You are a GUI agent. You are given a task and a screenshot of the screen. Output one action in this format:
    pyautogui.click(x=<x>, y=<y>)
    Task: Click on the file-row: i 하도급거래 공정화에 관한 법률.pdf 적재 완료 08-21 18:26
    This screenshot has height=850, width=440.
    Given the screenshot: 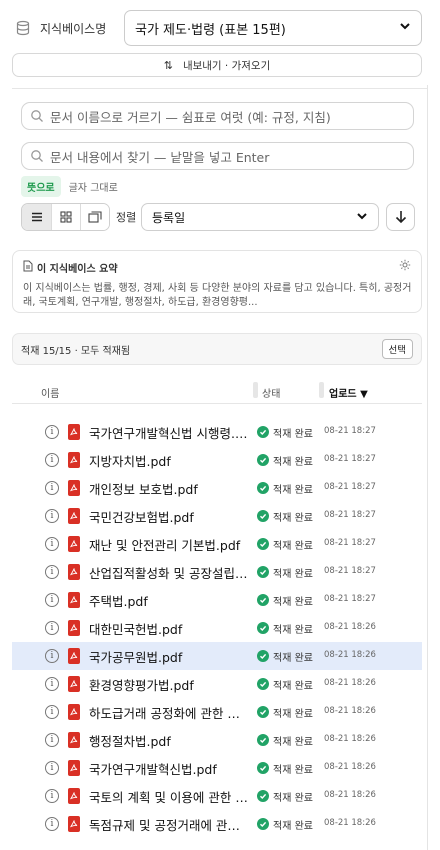 What is the action you would take?
    pyautogui.click(x=217, y=712)
    